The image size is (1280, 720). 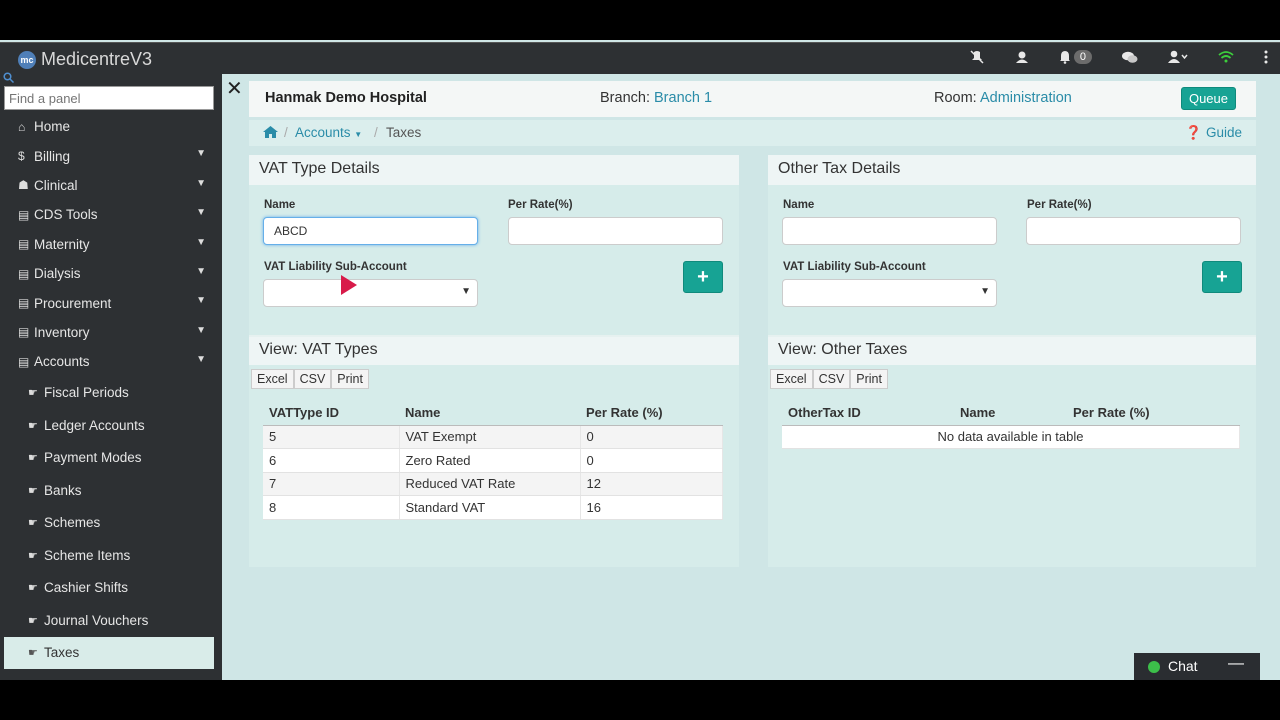 I want to click on sidebar-item-label: CDS Tools, so click(x=66, y=215).